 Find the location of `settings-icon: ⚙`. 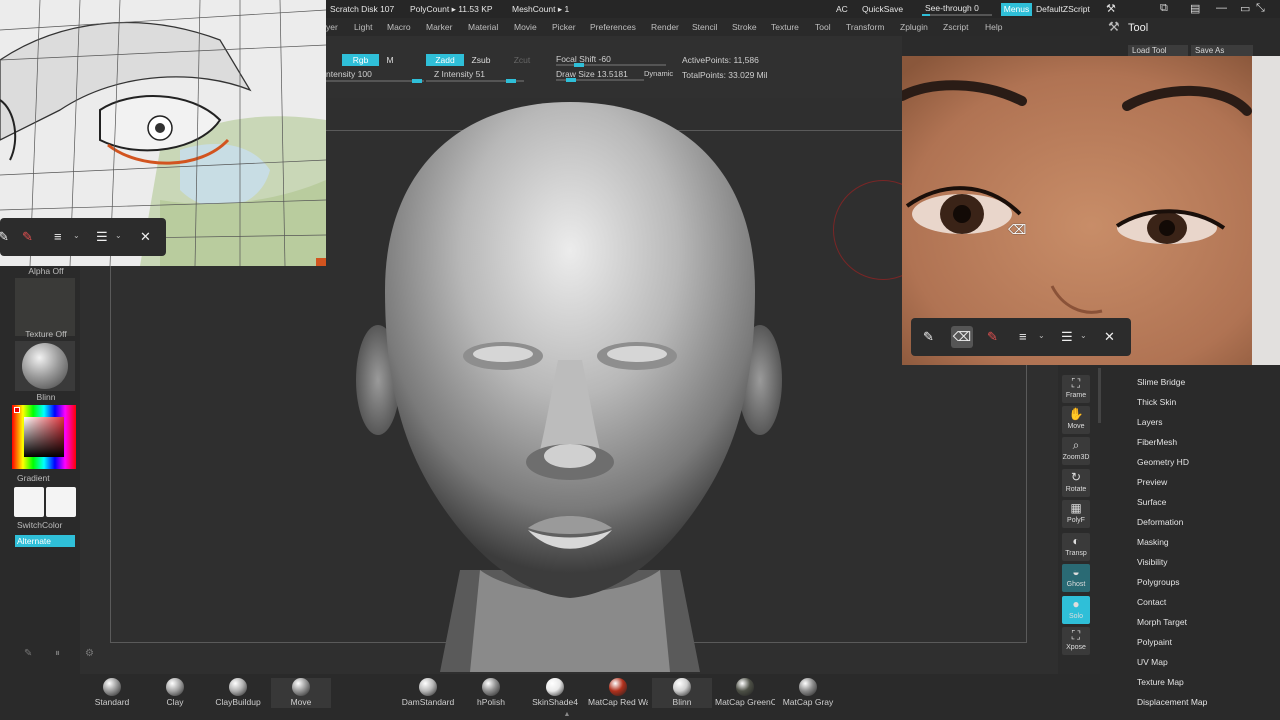

settings-icon: ⚙ is located at coordinates (89, 653).